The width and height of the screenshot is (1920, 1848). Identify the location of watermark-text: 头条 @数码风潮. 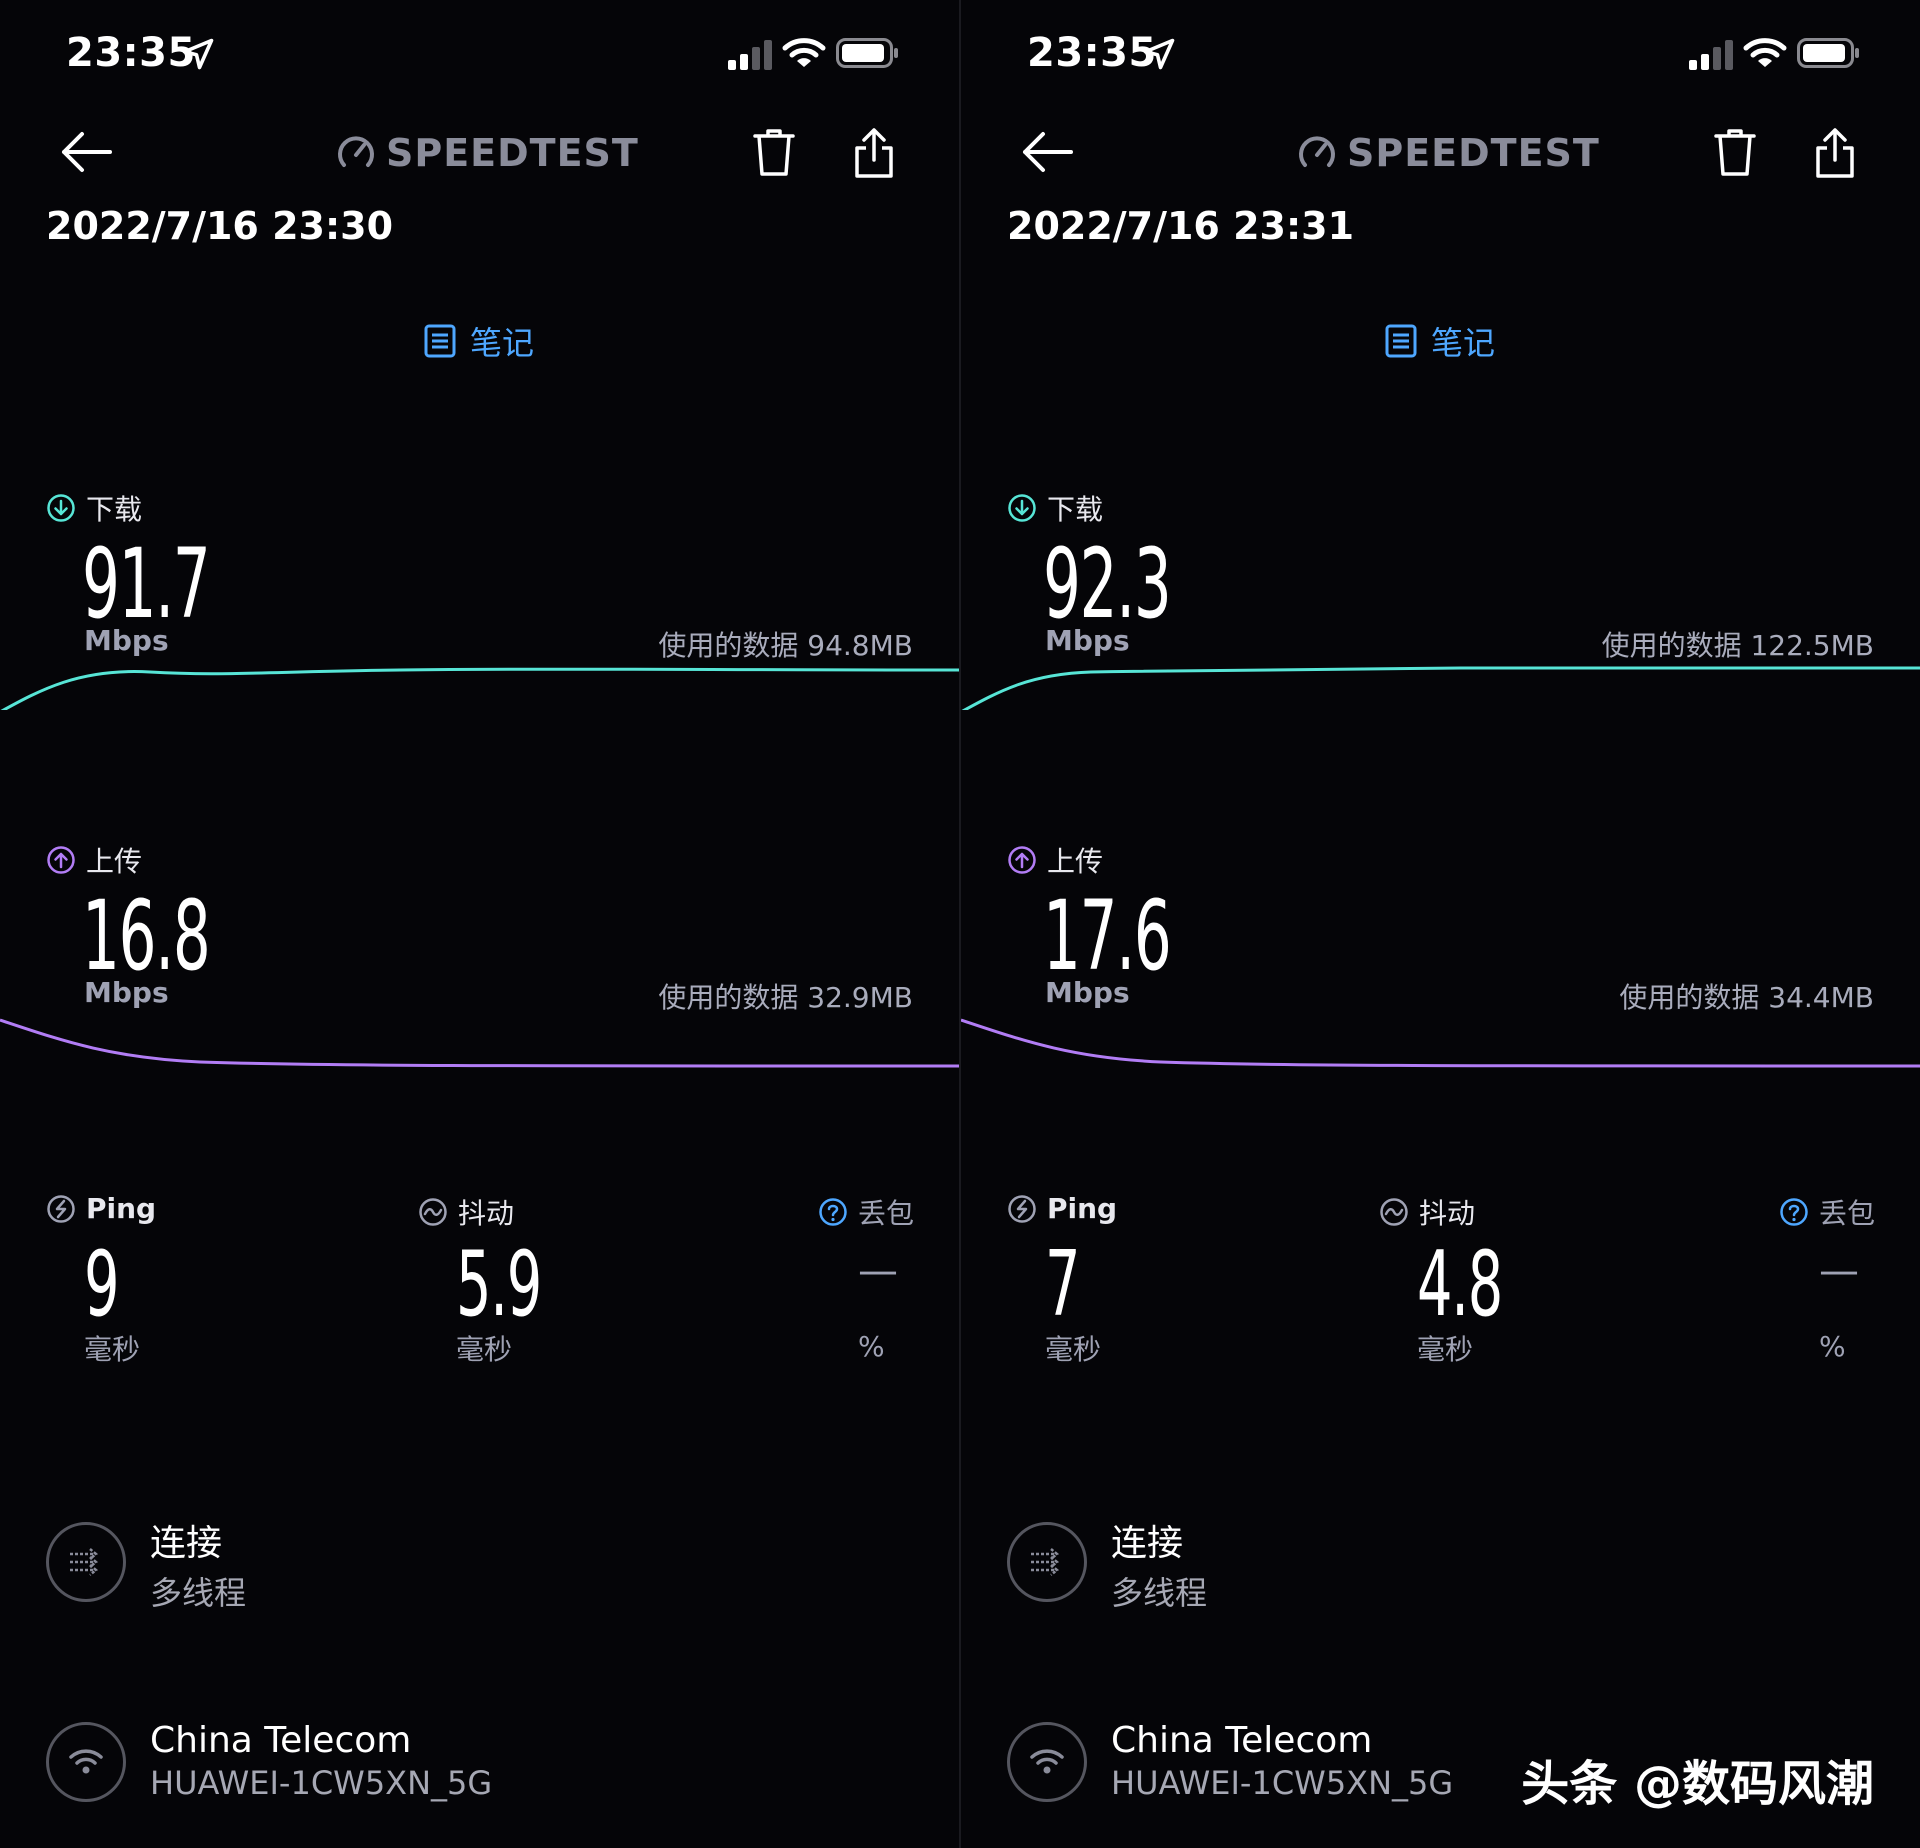
(1697, 1784).